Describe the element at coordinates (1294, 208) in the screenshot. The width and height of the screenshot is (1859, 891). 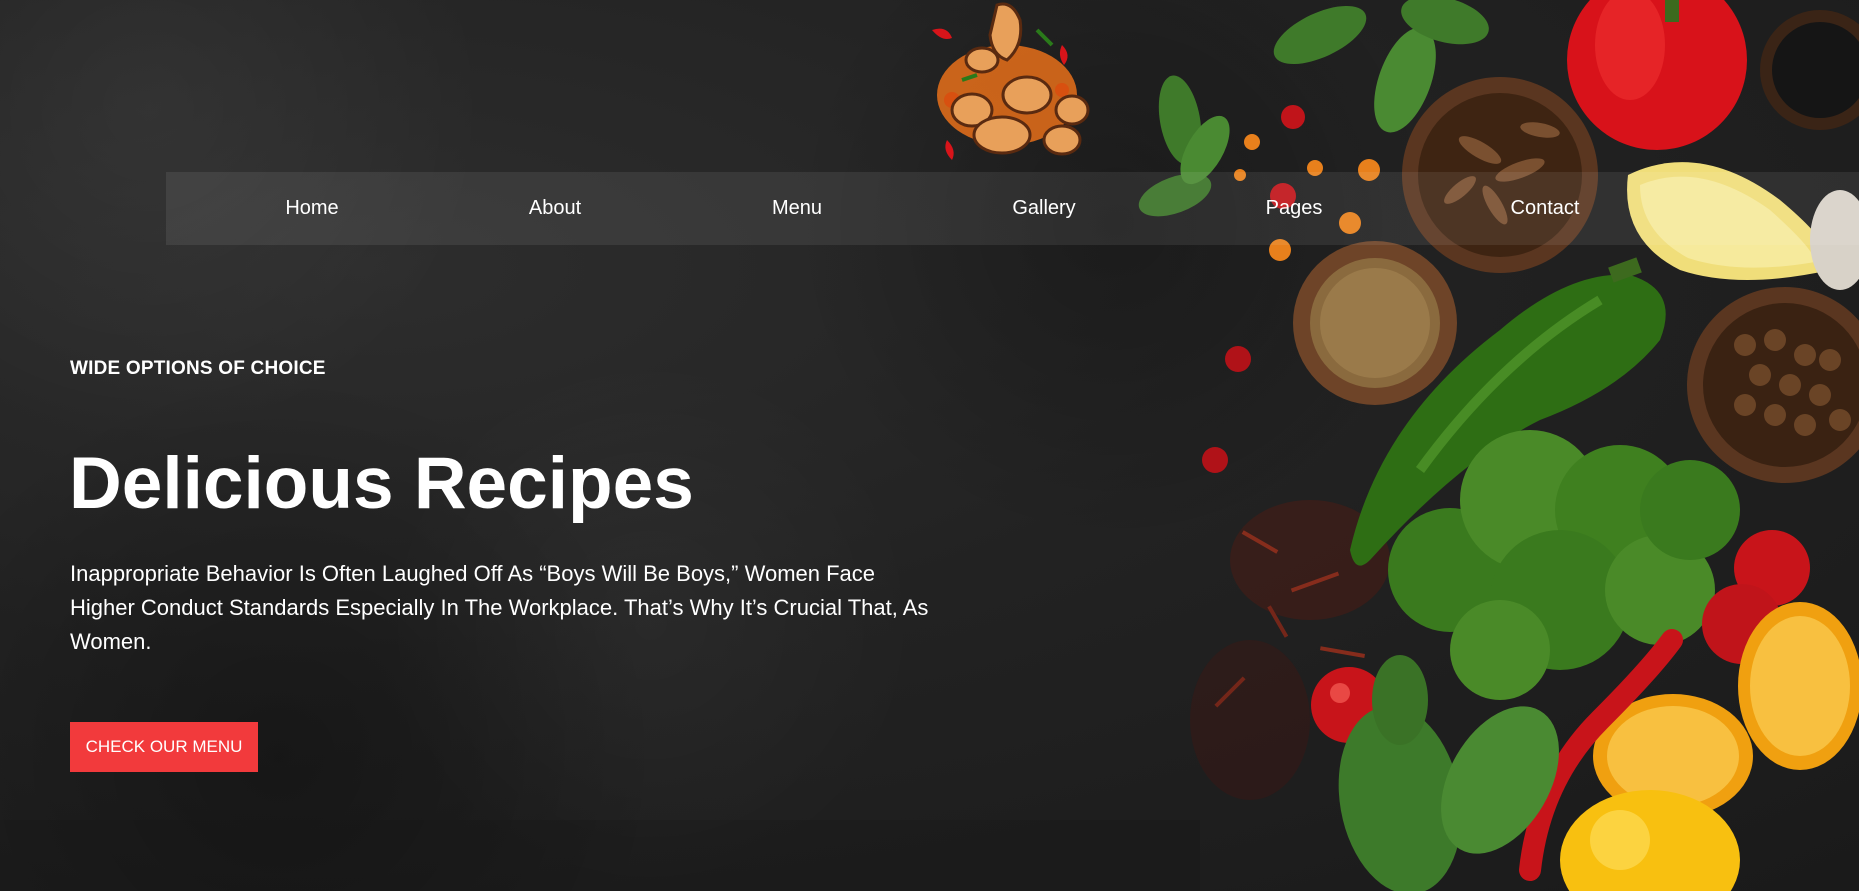
I see `nav-item-pages: Pages` at that location.